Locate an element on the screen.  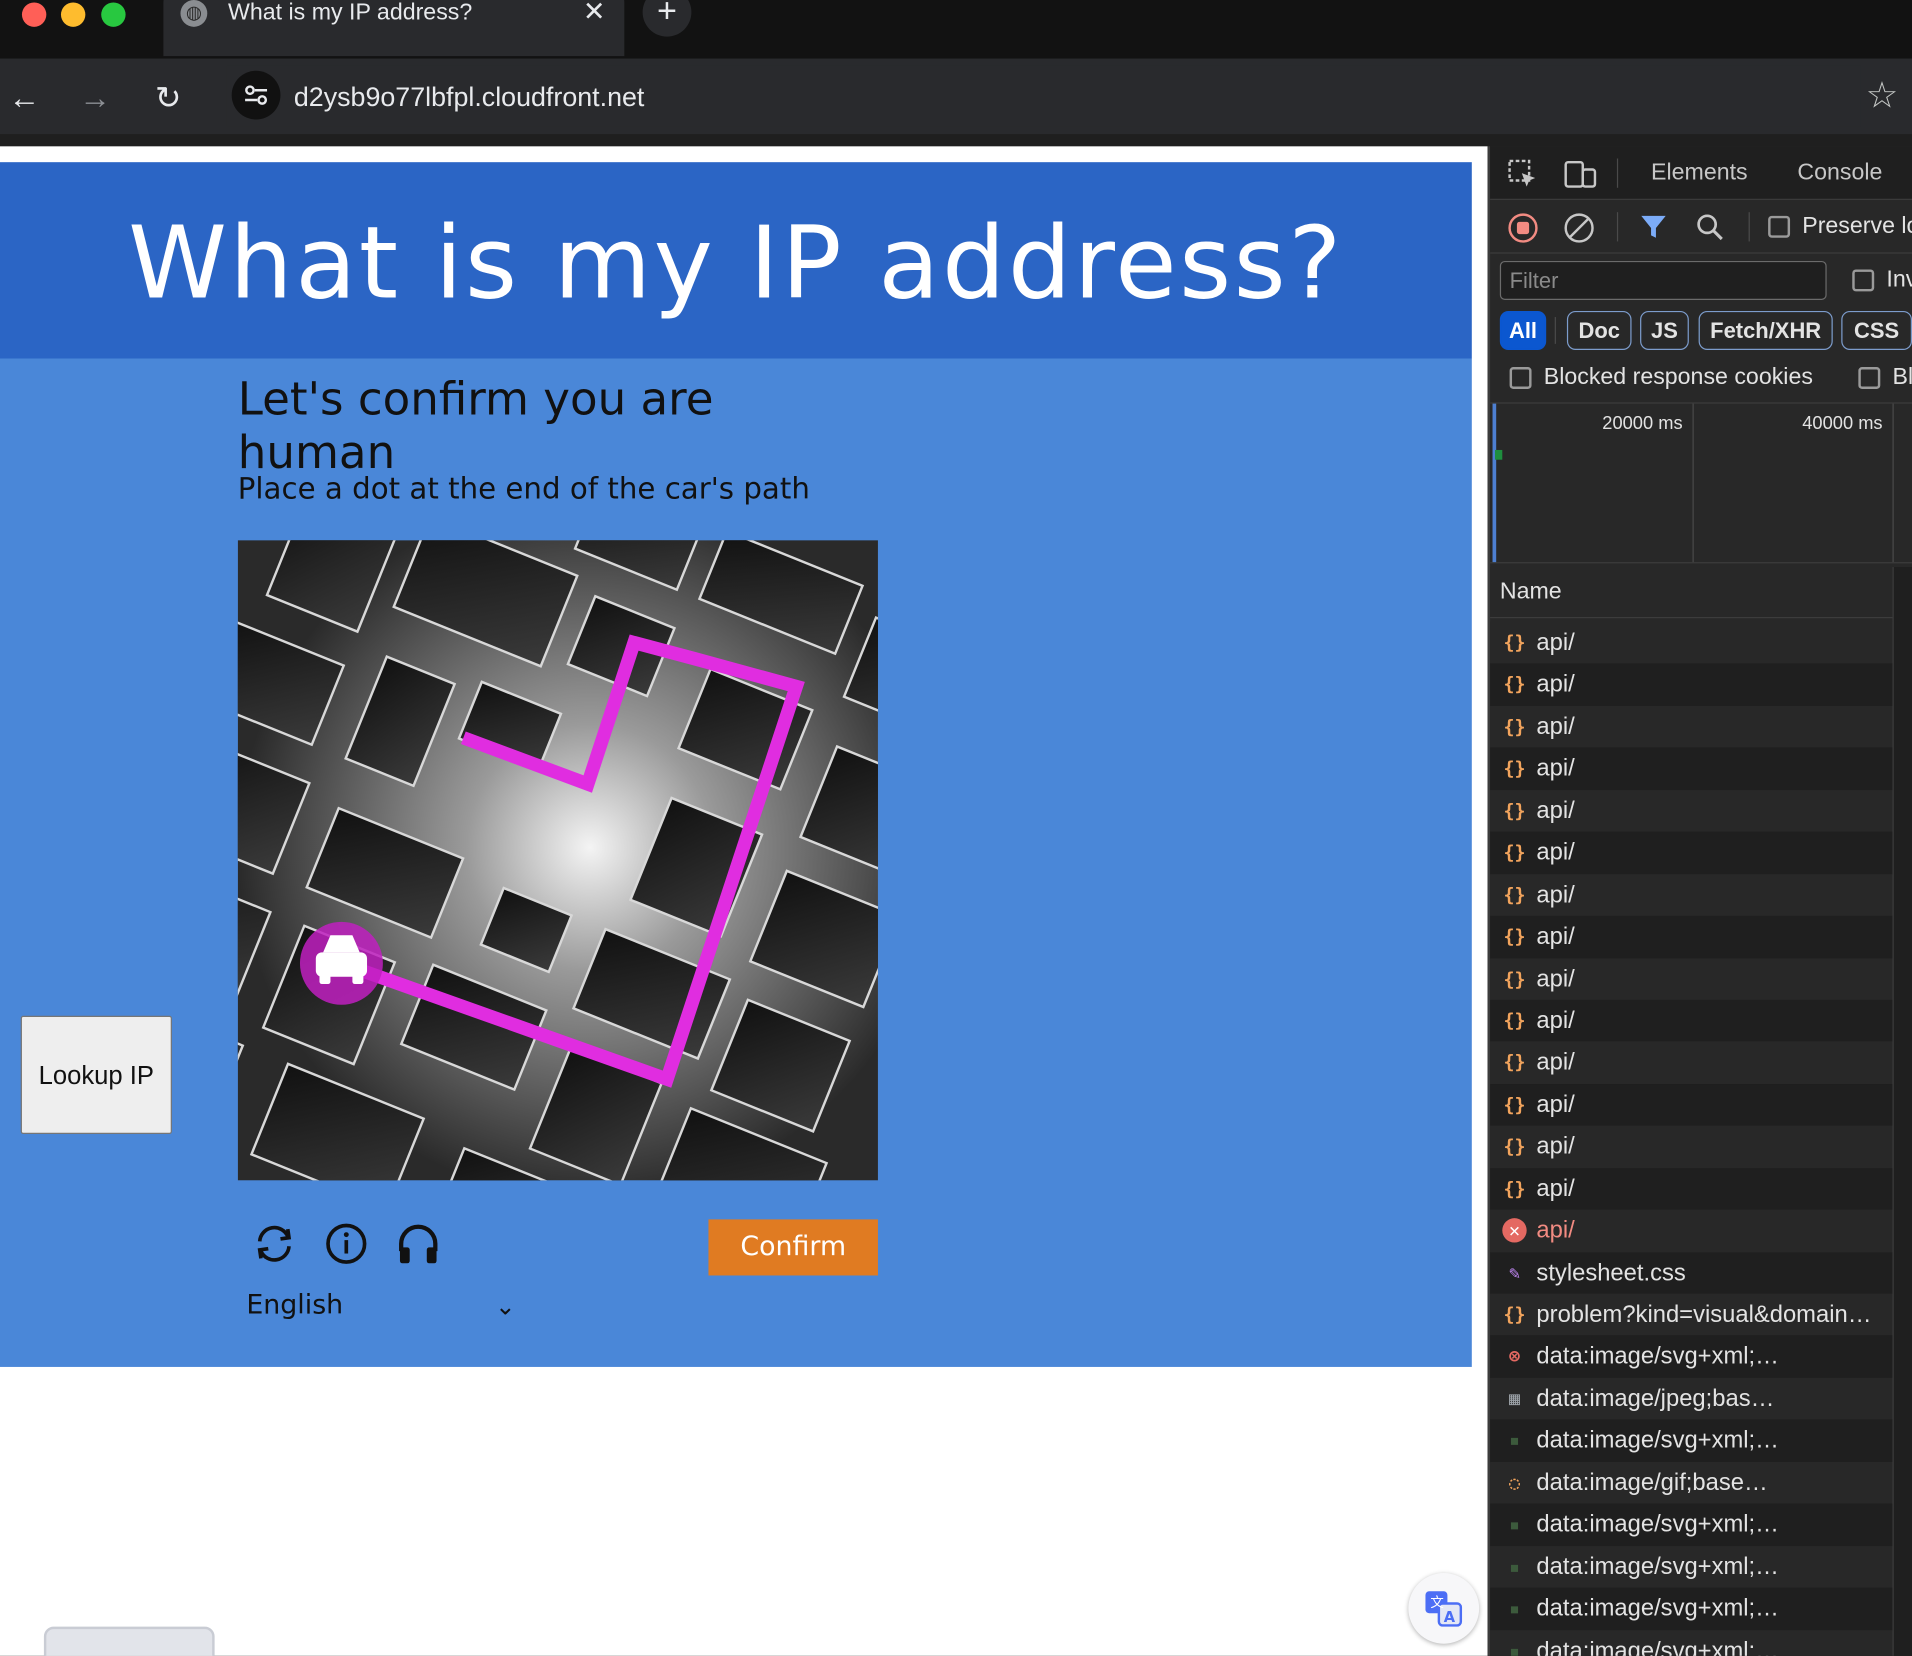
tab-title: What is my IP address? is located at coordinates (350, 13).